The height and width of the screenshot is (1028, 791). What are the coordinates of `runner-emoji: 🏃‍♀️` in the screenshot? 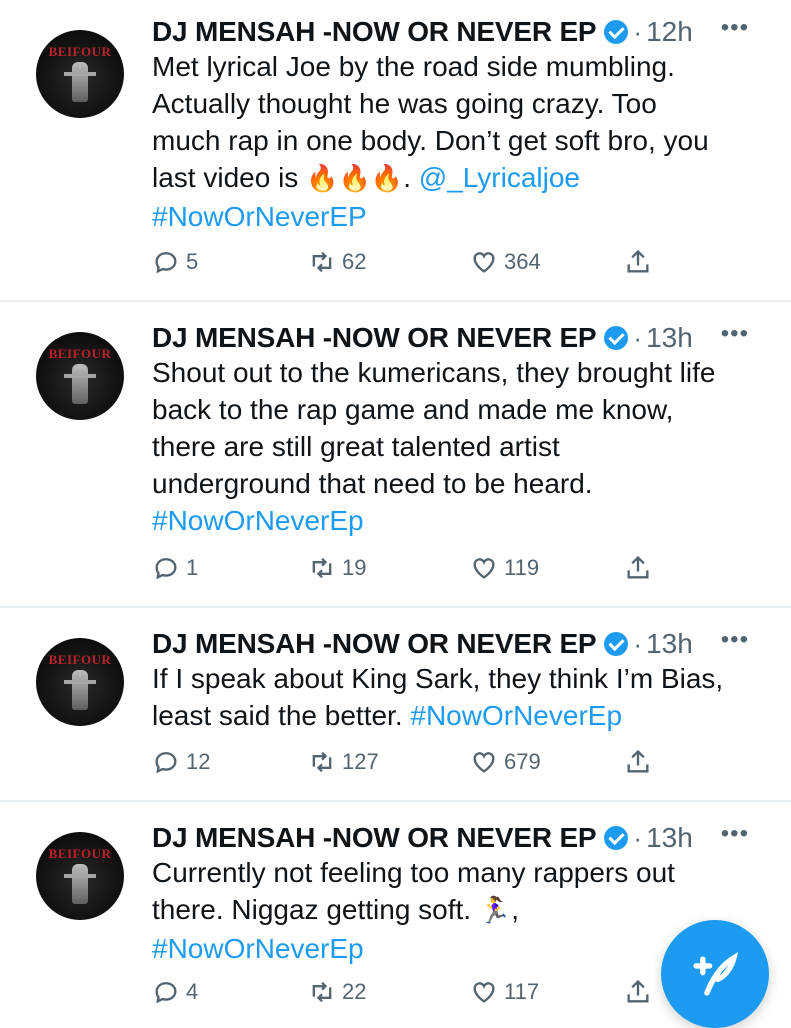 It's located at (495, 911).